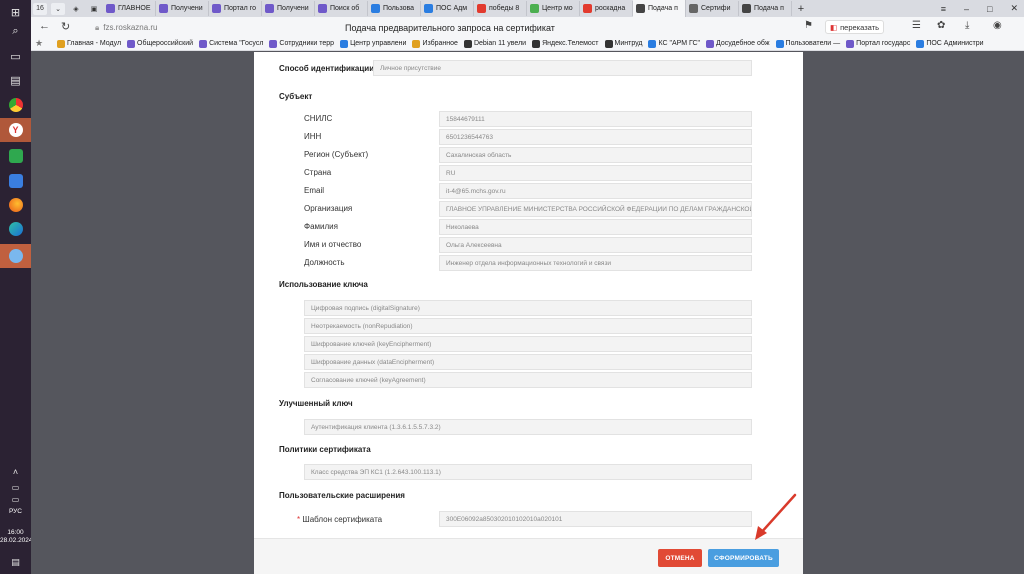  What do you see at coordinates (528, 380) in the screenshot?
I see `key-usage-item: Согласование ключей (keyAgreement)` at bounding box center [528, 380].